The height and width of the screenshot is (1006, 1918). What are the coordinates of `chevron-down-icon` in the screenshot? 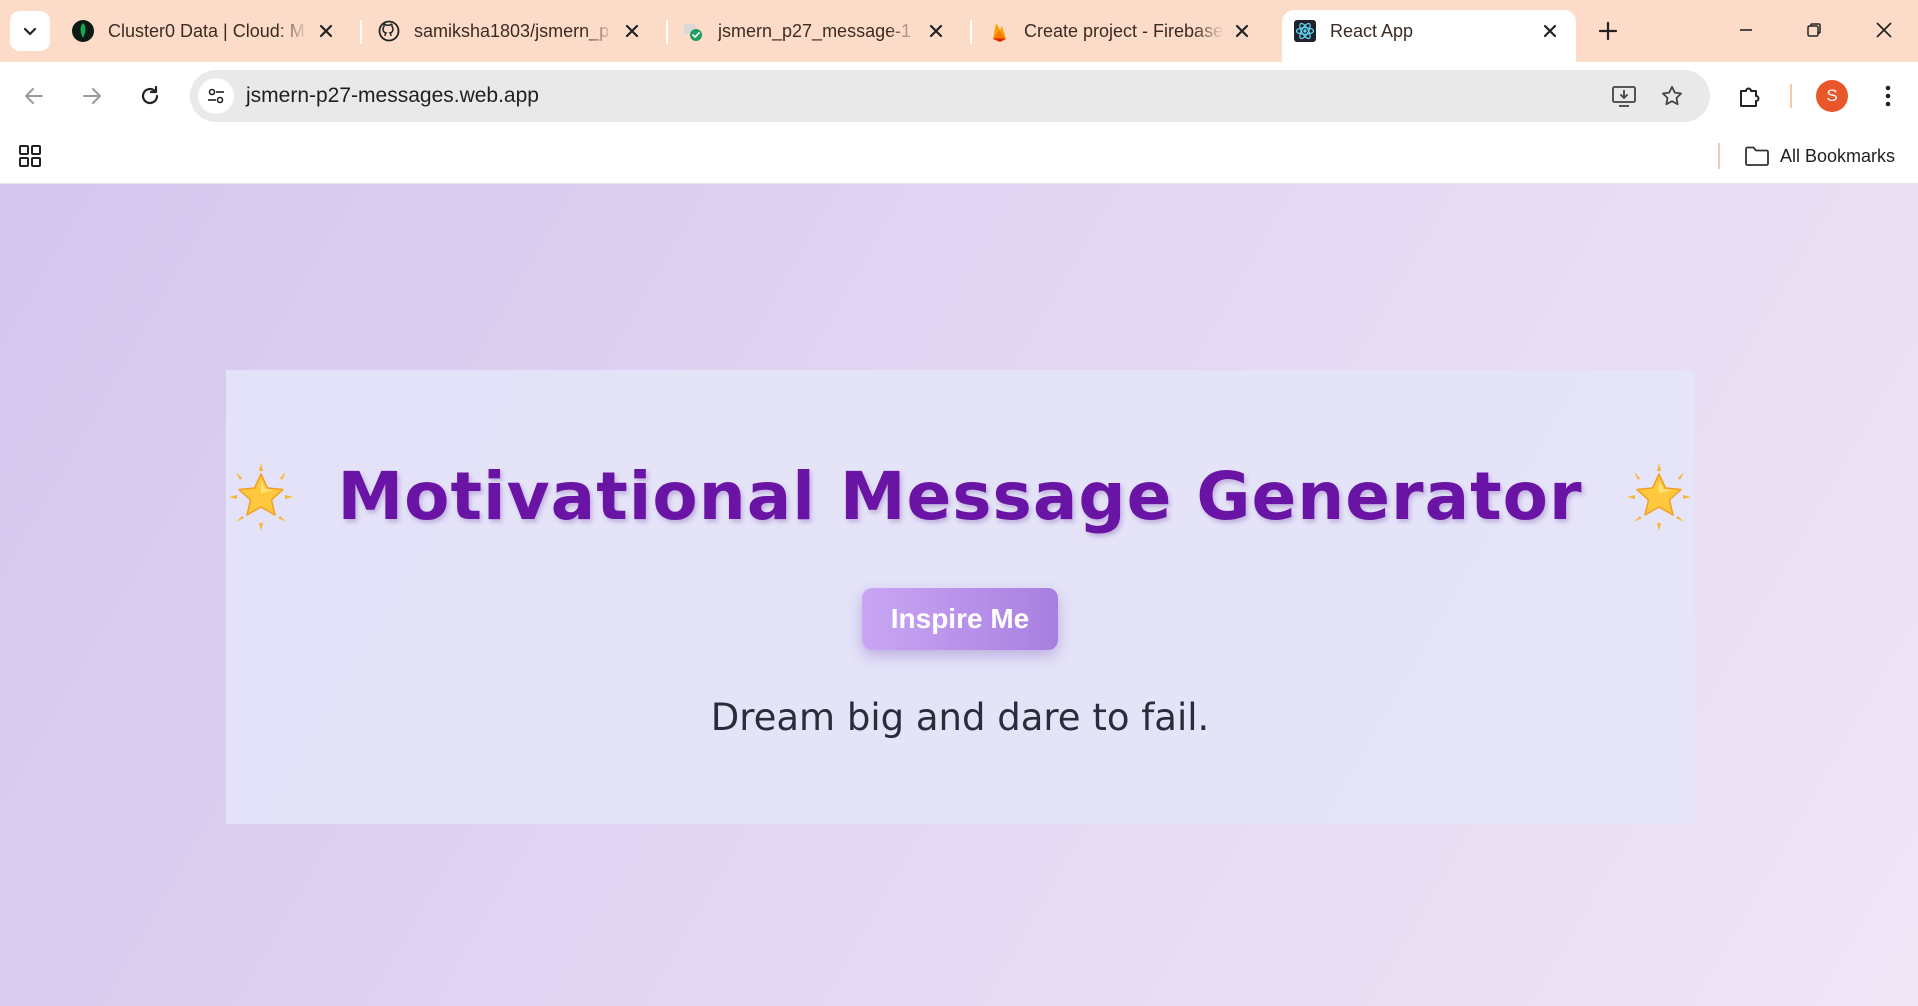 It's located at (30, 31).